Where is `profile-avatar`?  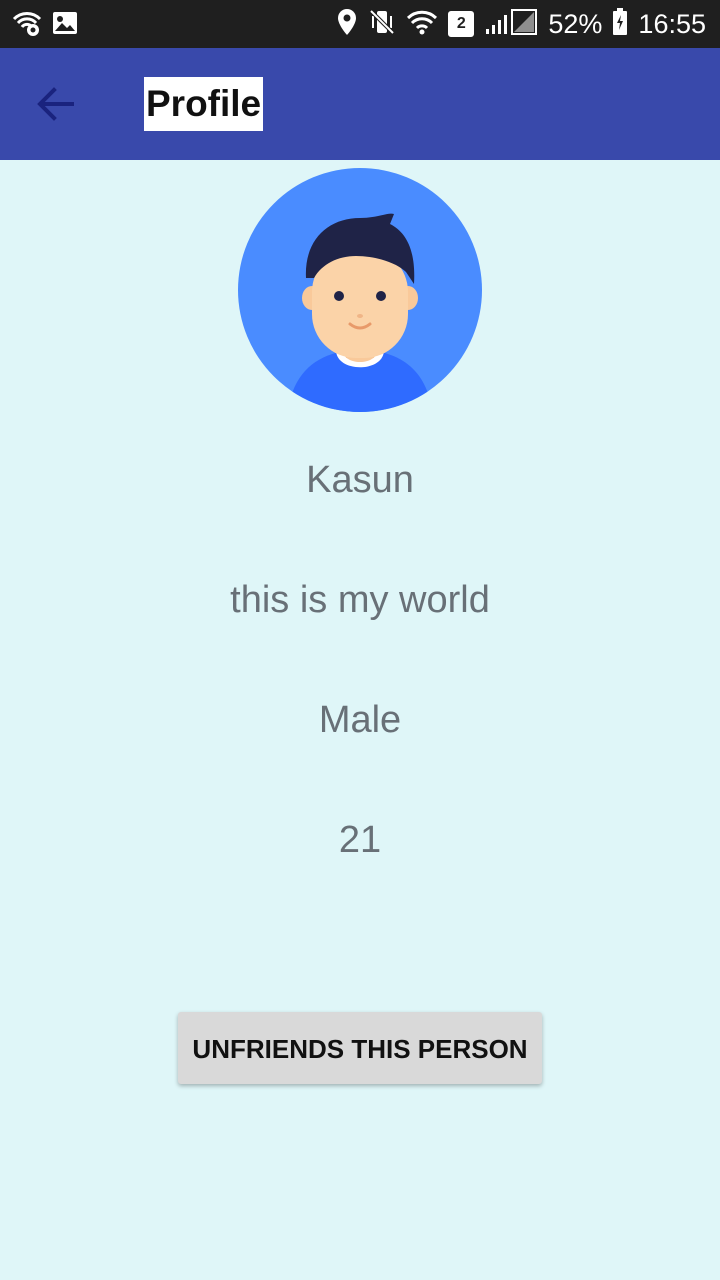
profile-avatar is located at coordinates (360, 290).